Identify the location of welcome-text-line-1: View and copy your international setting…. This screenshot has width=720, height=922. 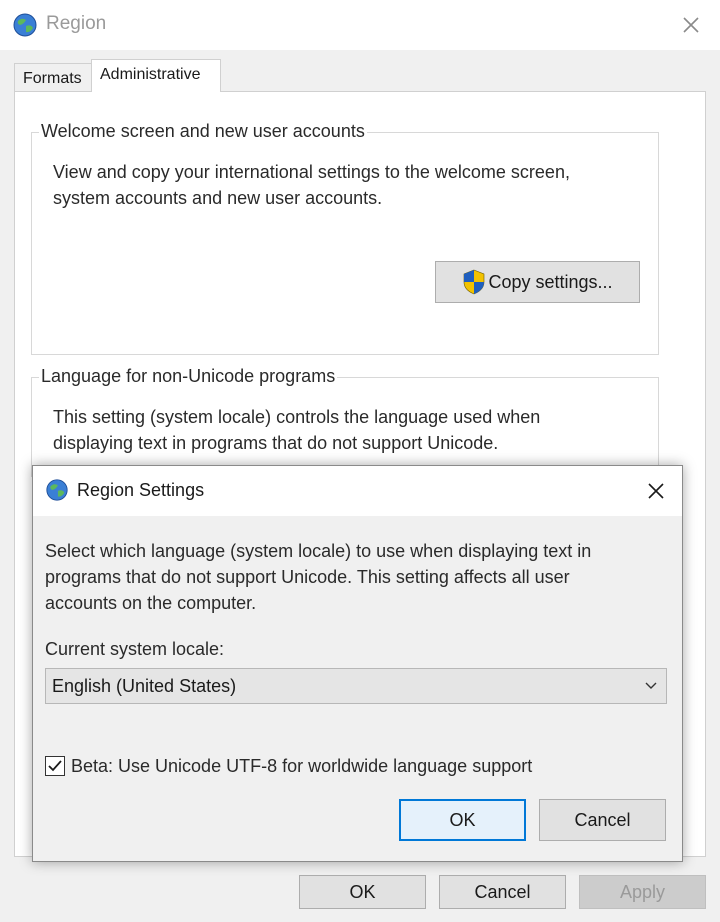
(311, 172).